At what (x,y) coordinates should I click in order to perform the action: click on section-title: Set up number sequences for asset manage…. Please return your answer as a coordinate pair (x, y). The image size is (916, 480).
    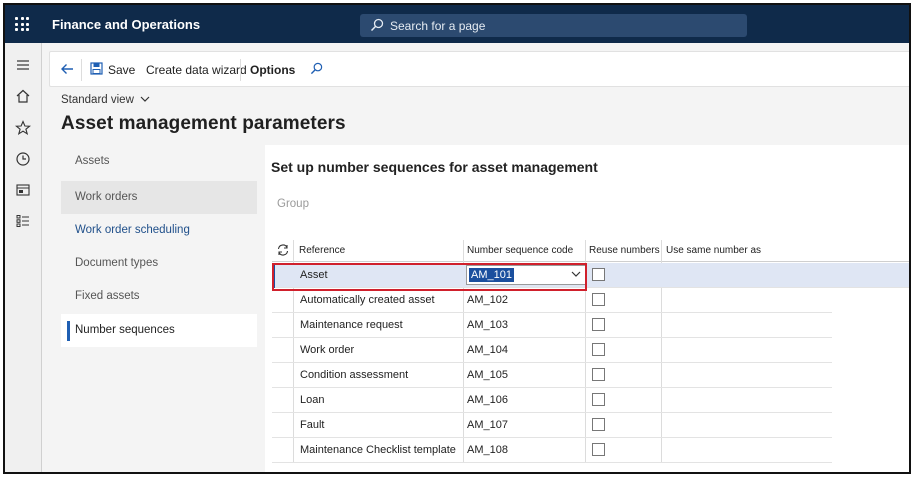
    Looking at the image, I should click on (434, 167).